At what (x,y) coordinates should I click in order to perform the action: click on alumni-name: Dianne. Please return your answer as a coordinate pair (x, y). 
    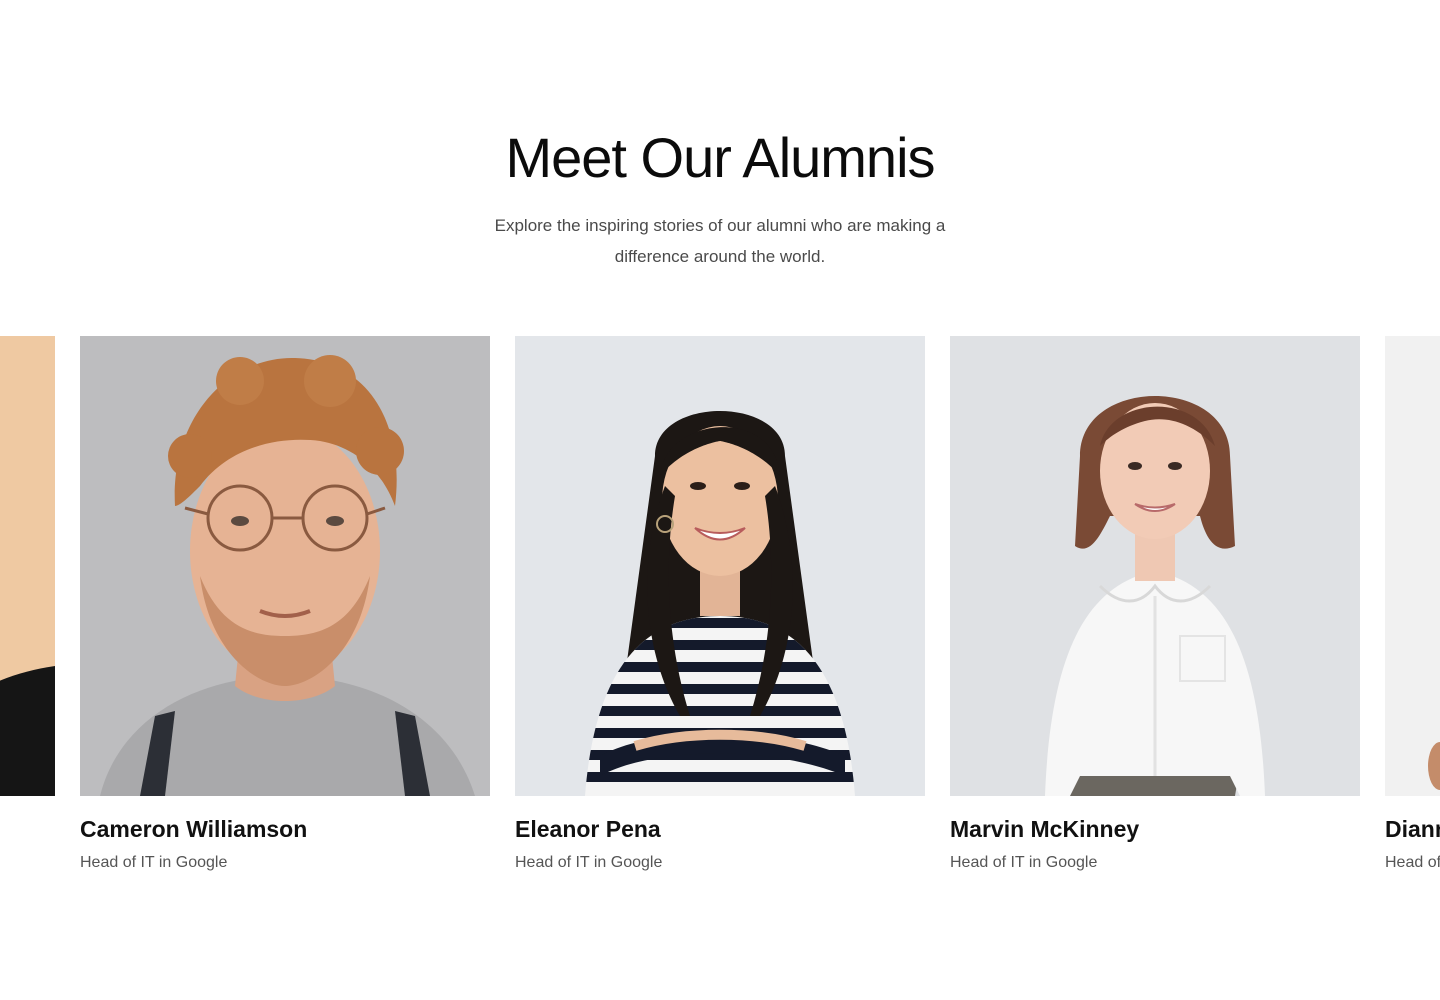
    Looking at the image, I should click on (1412, 829).